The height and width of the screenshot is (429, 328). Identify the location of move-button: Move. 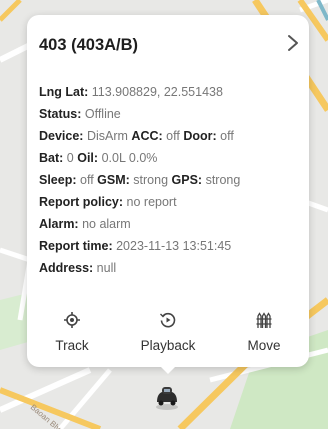
(264, 337).